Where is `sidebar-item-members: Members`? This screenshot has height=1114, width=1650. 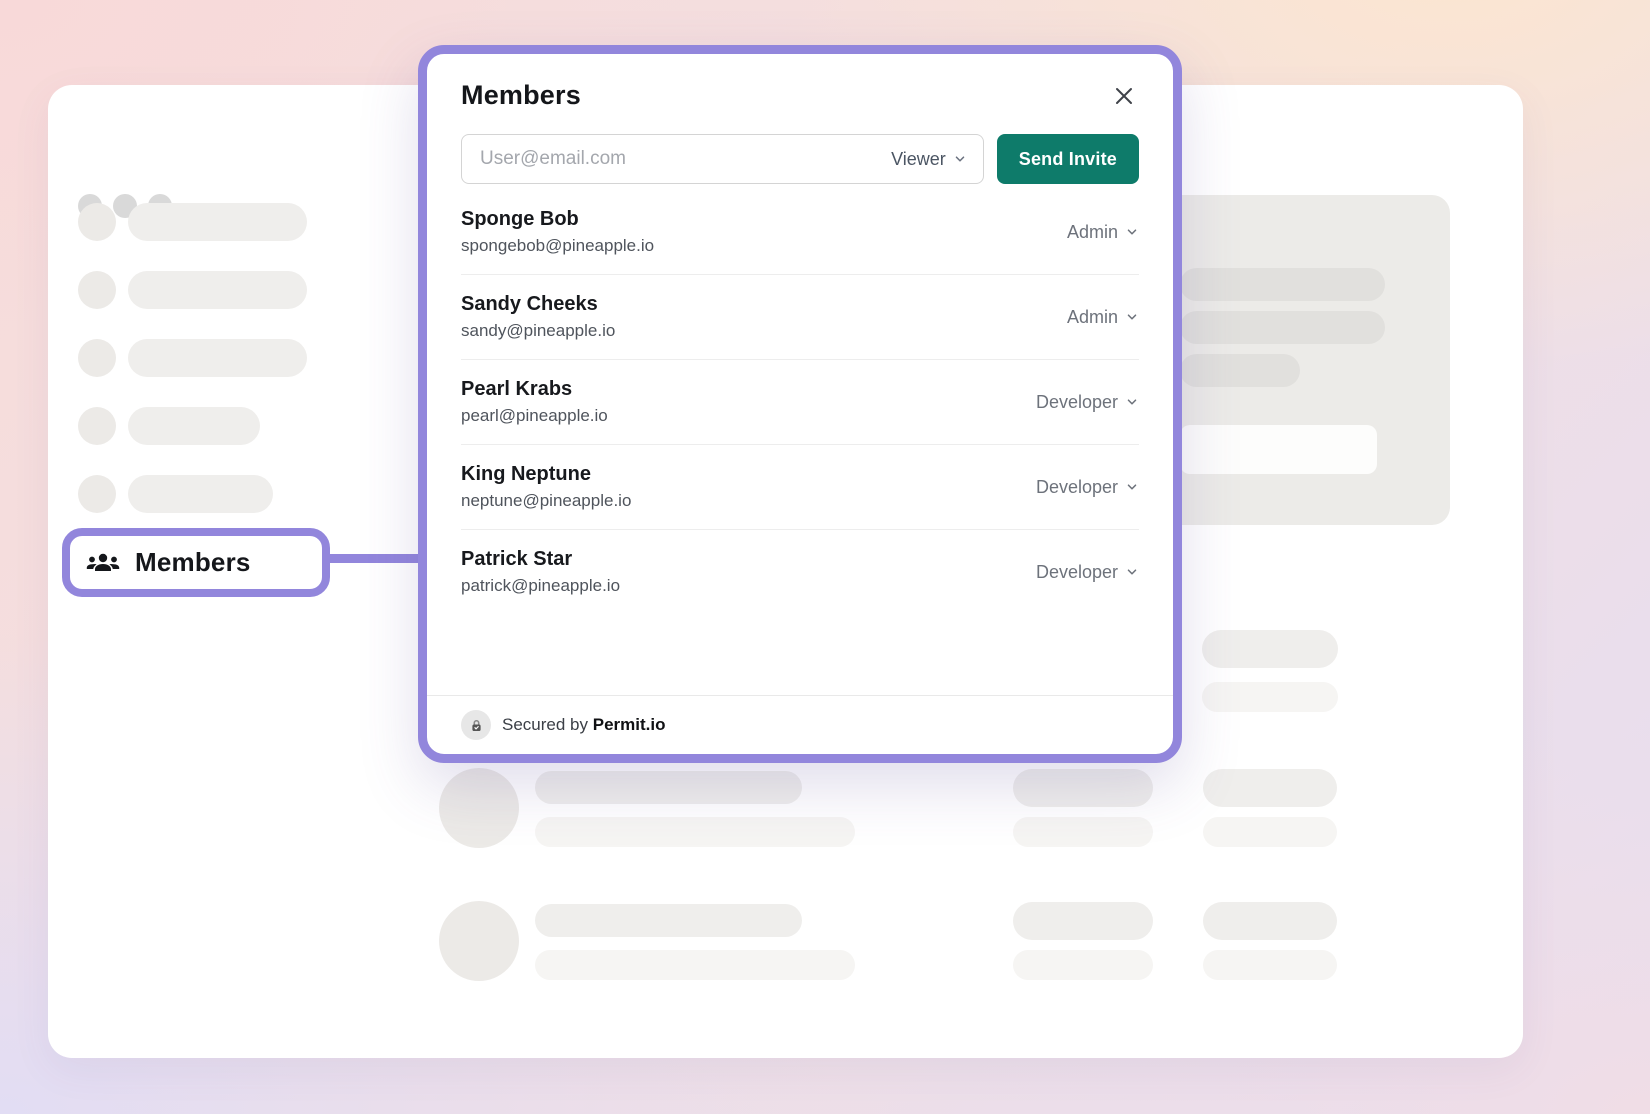
sidebar-item-members: Members is located at coordinates (196, 562).